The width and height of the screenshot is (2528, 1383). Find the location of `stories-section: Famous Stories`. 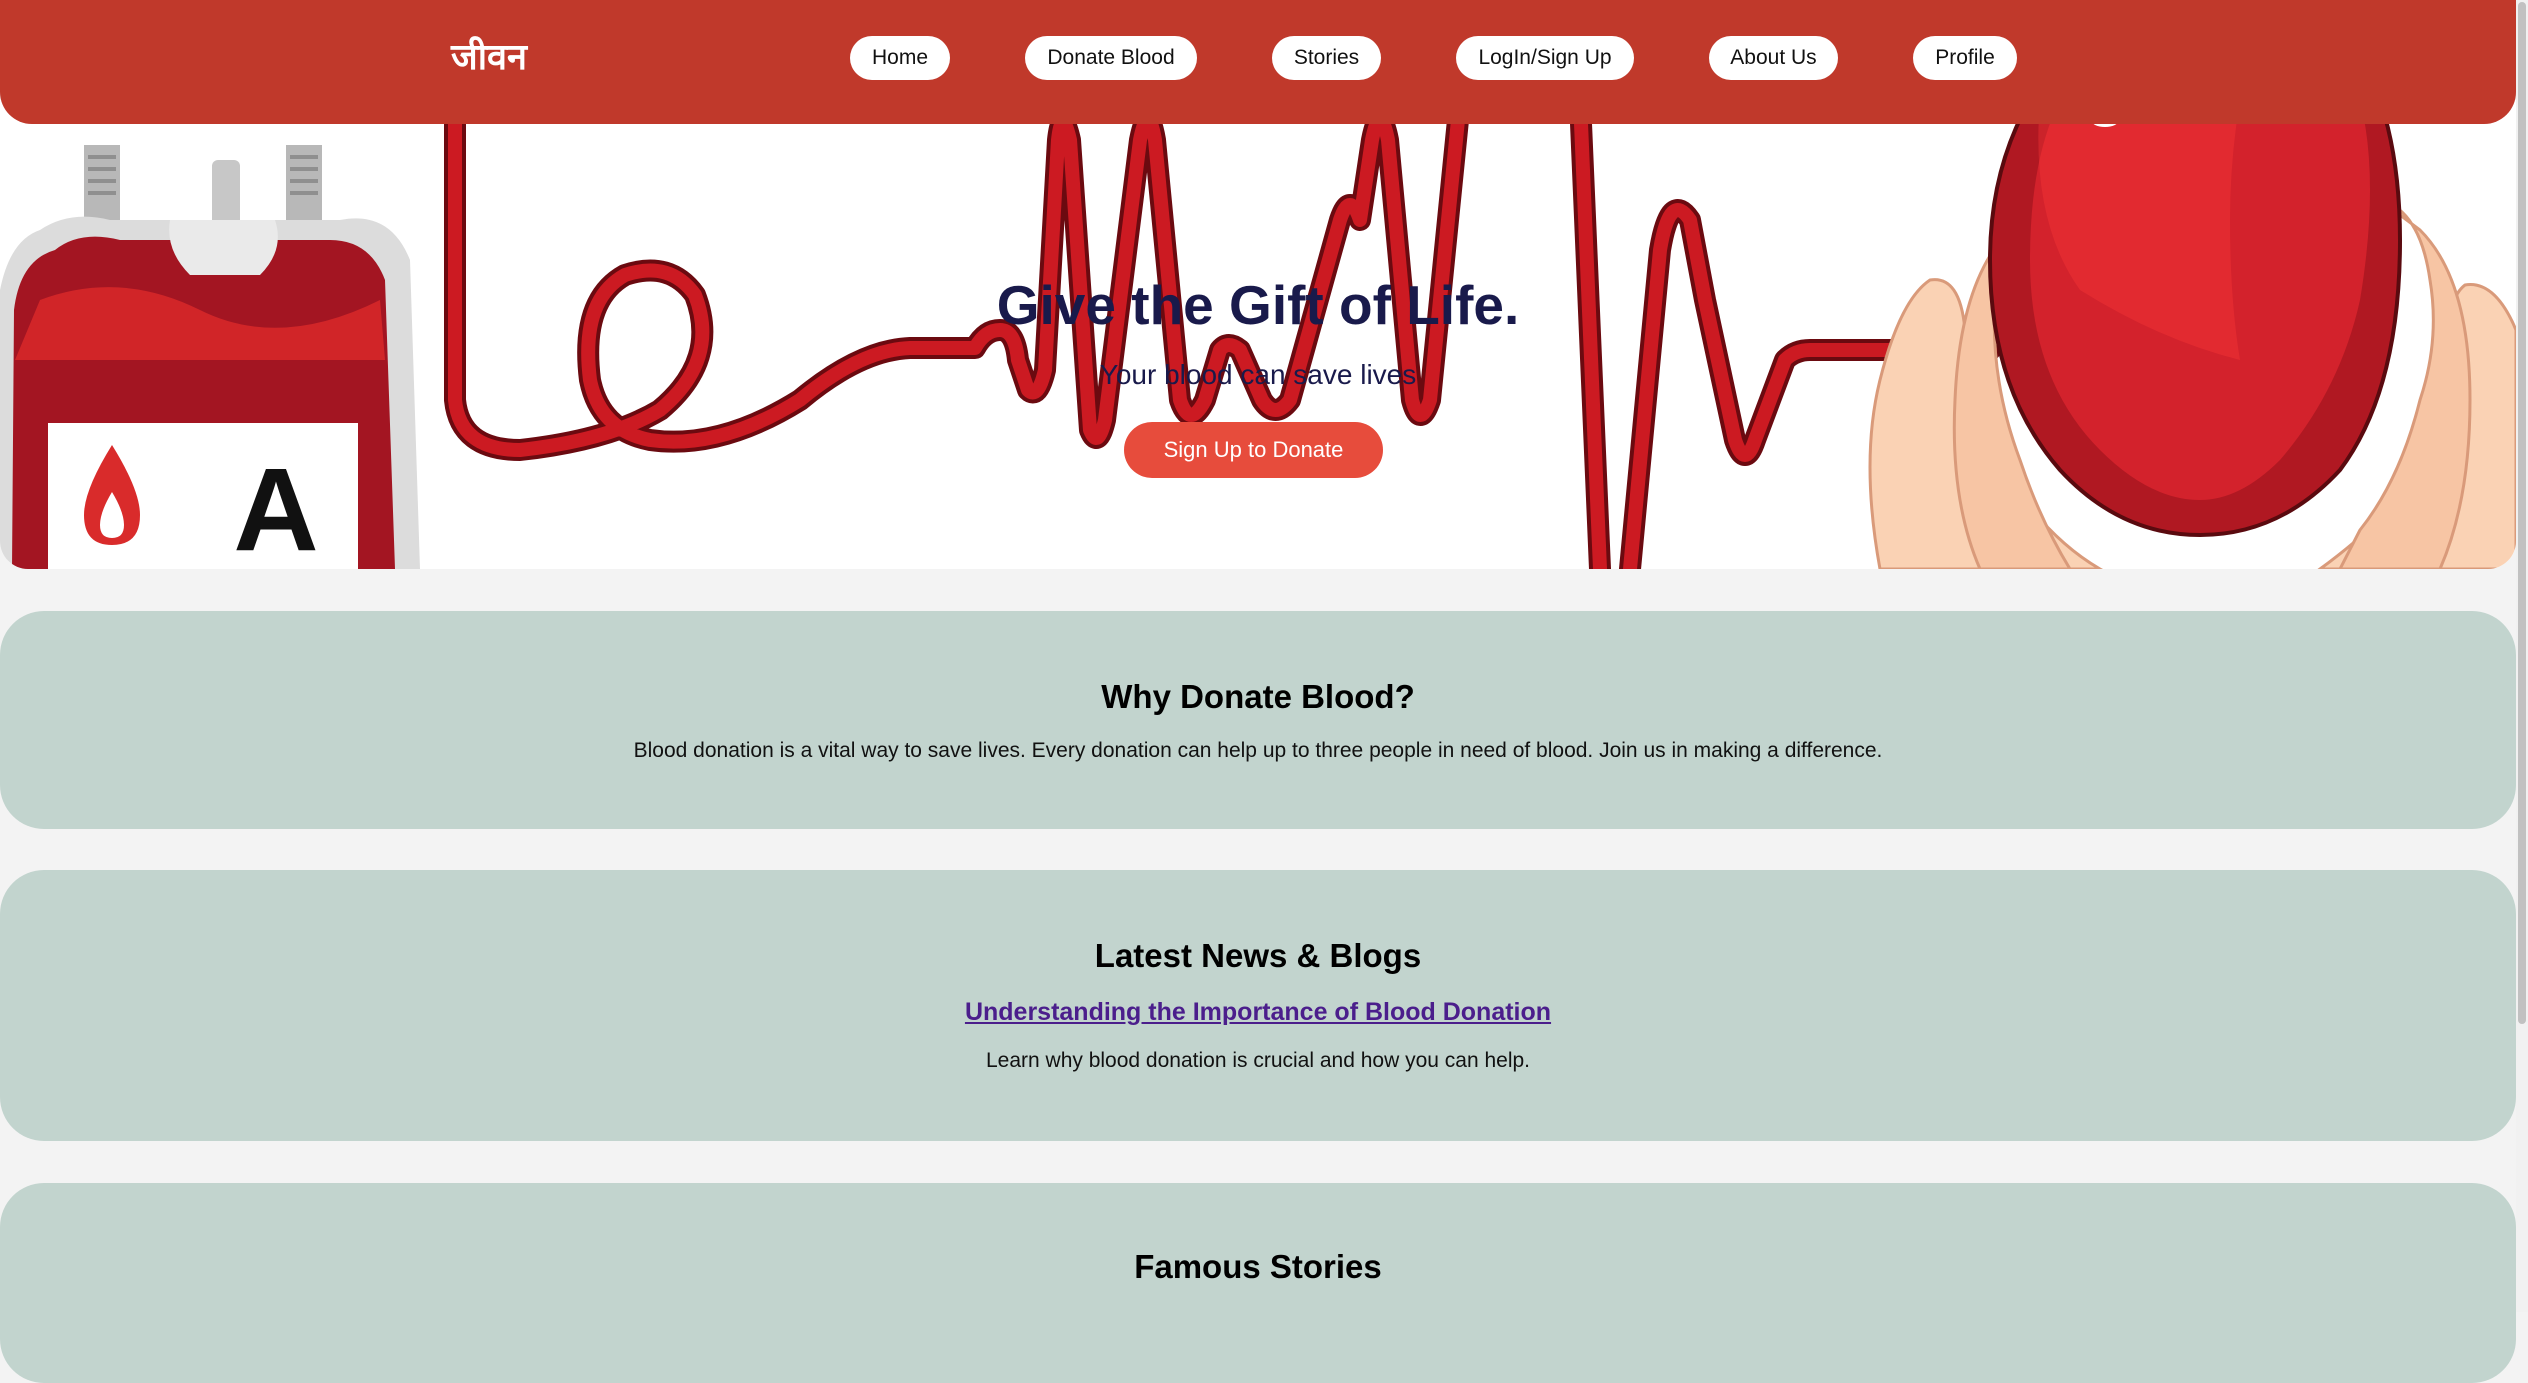

stories-section: Famous Stories is located at coordinates (1258, 1283).